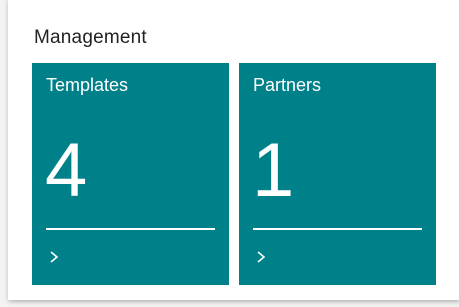  I want to click on tile-count: 4, so click(66, 170).